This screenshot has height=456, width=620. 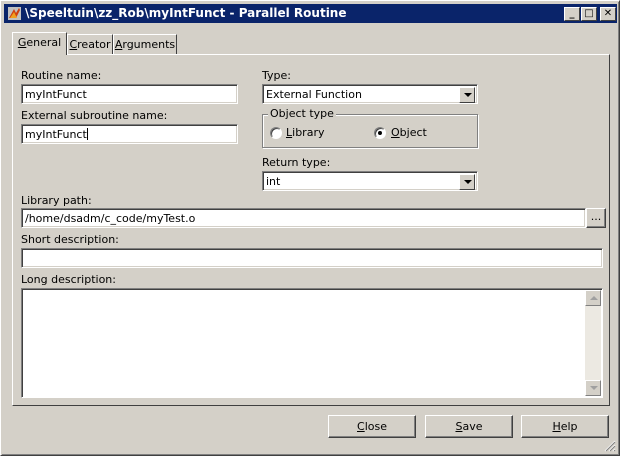 I want to click on close-window-button: ✕, so click(x=608, y=14).